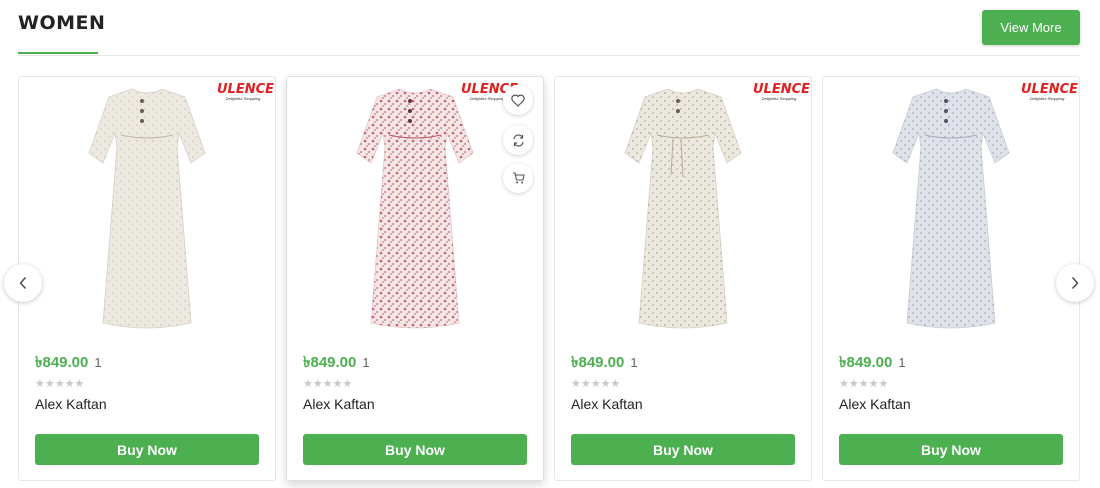 The width and height of the screenshot is (1100, 488). I want to click on compare-icon, so click(518, 140).